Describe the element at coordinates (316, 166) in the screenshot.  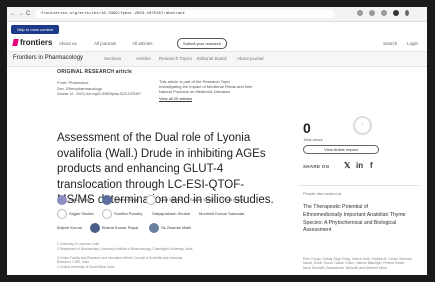
I see `share-label: SHARE ON` at that location.